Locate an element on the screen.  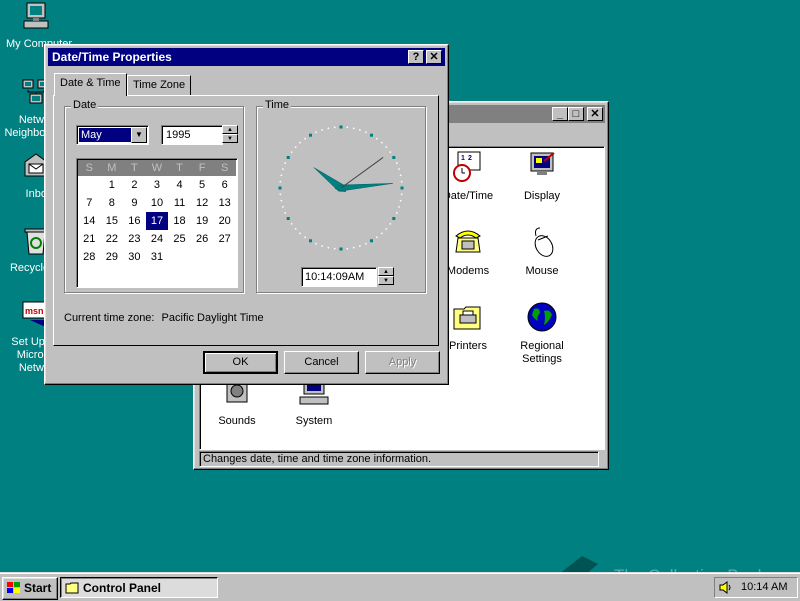
month-dropdown: May ▼ is located at coordinates (112, 135).